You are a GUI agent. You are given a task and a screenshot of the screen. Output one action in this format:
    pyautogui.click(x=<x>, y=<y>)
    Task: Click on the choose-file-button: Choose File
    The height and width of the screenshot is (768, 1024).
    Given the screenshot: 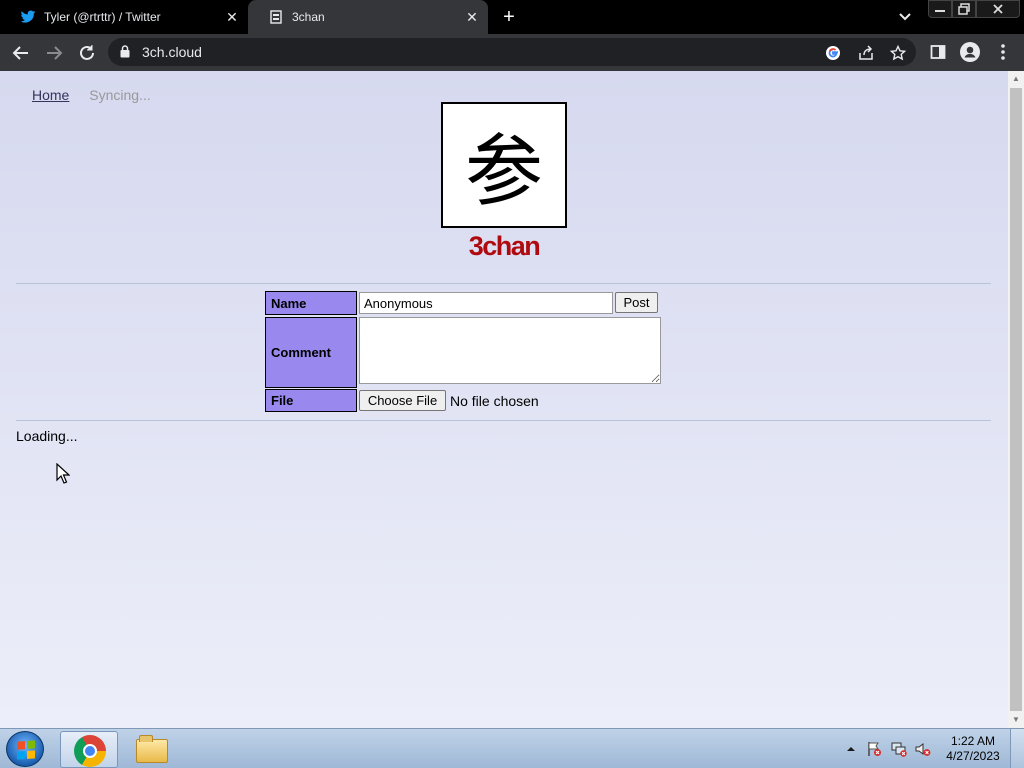 What is the action you would take?
    pyautogui.click(x=402, y=400)
    